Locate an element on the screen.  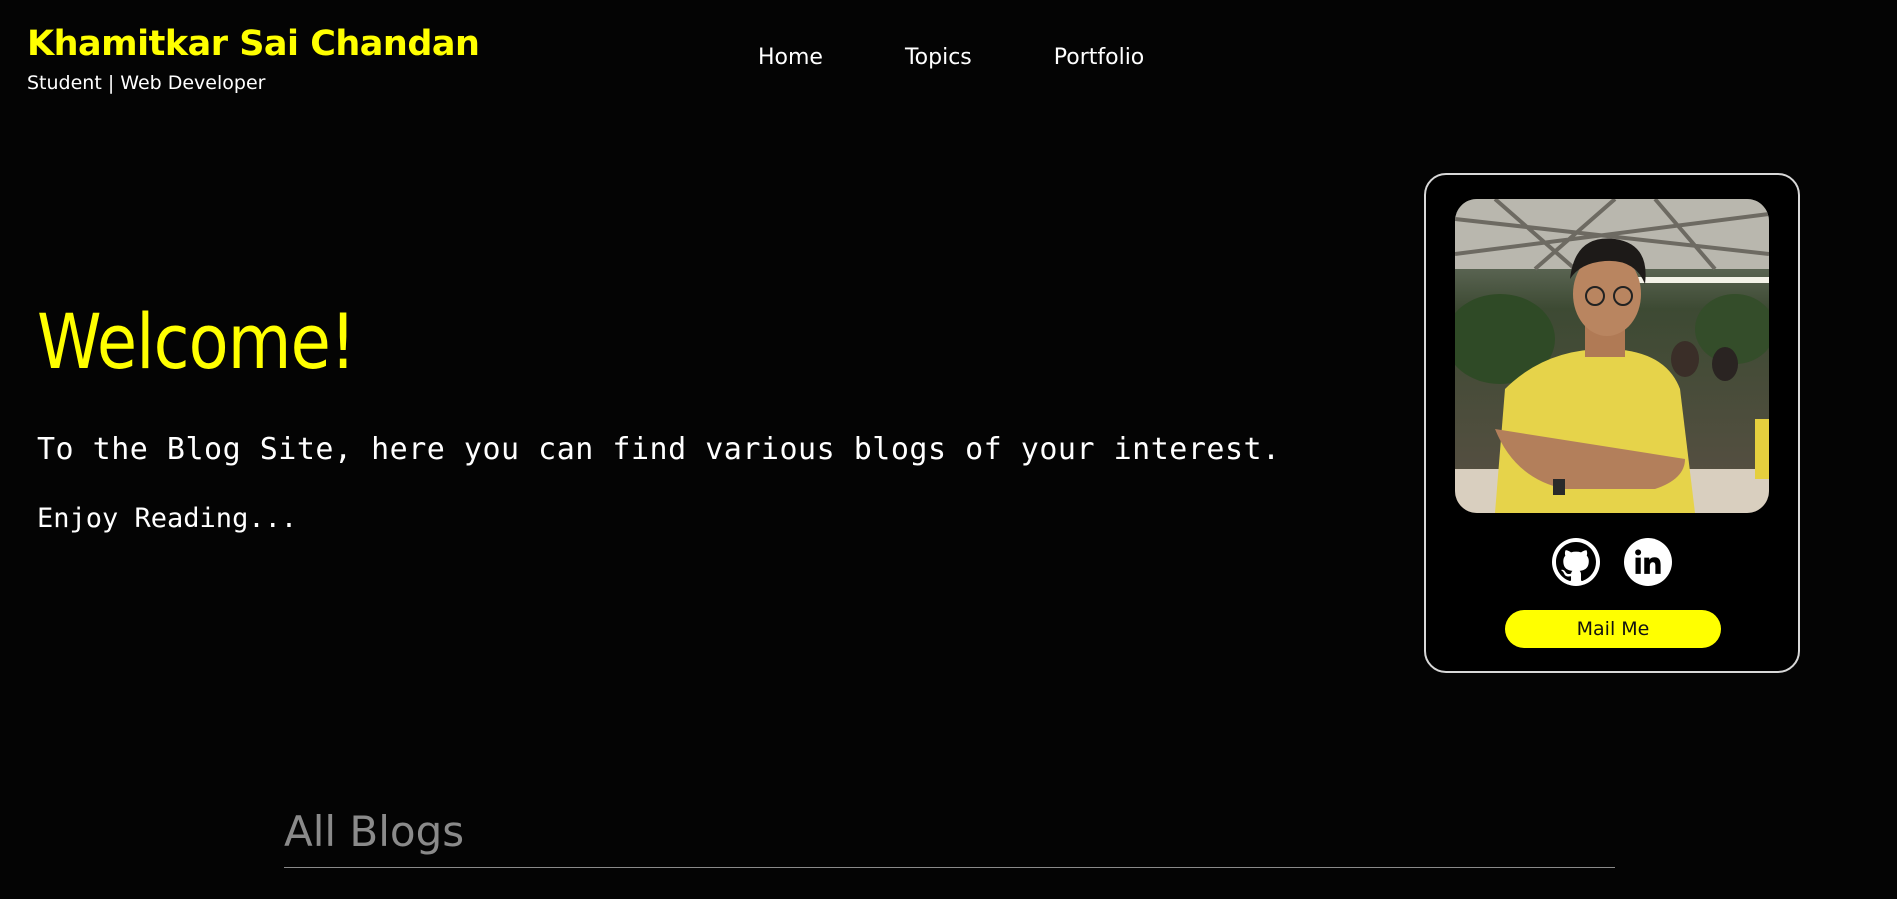
profile-card: Mail Me is located at coordinates (1612, 423).